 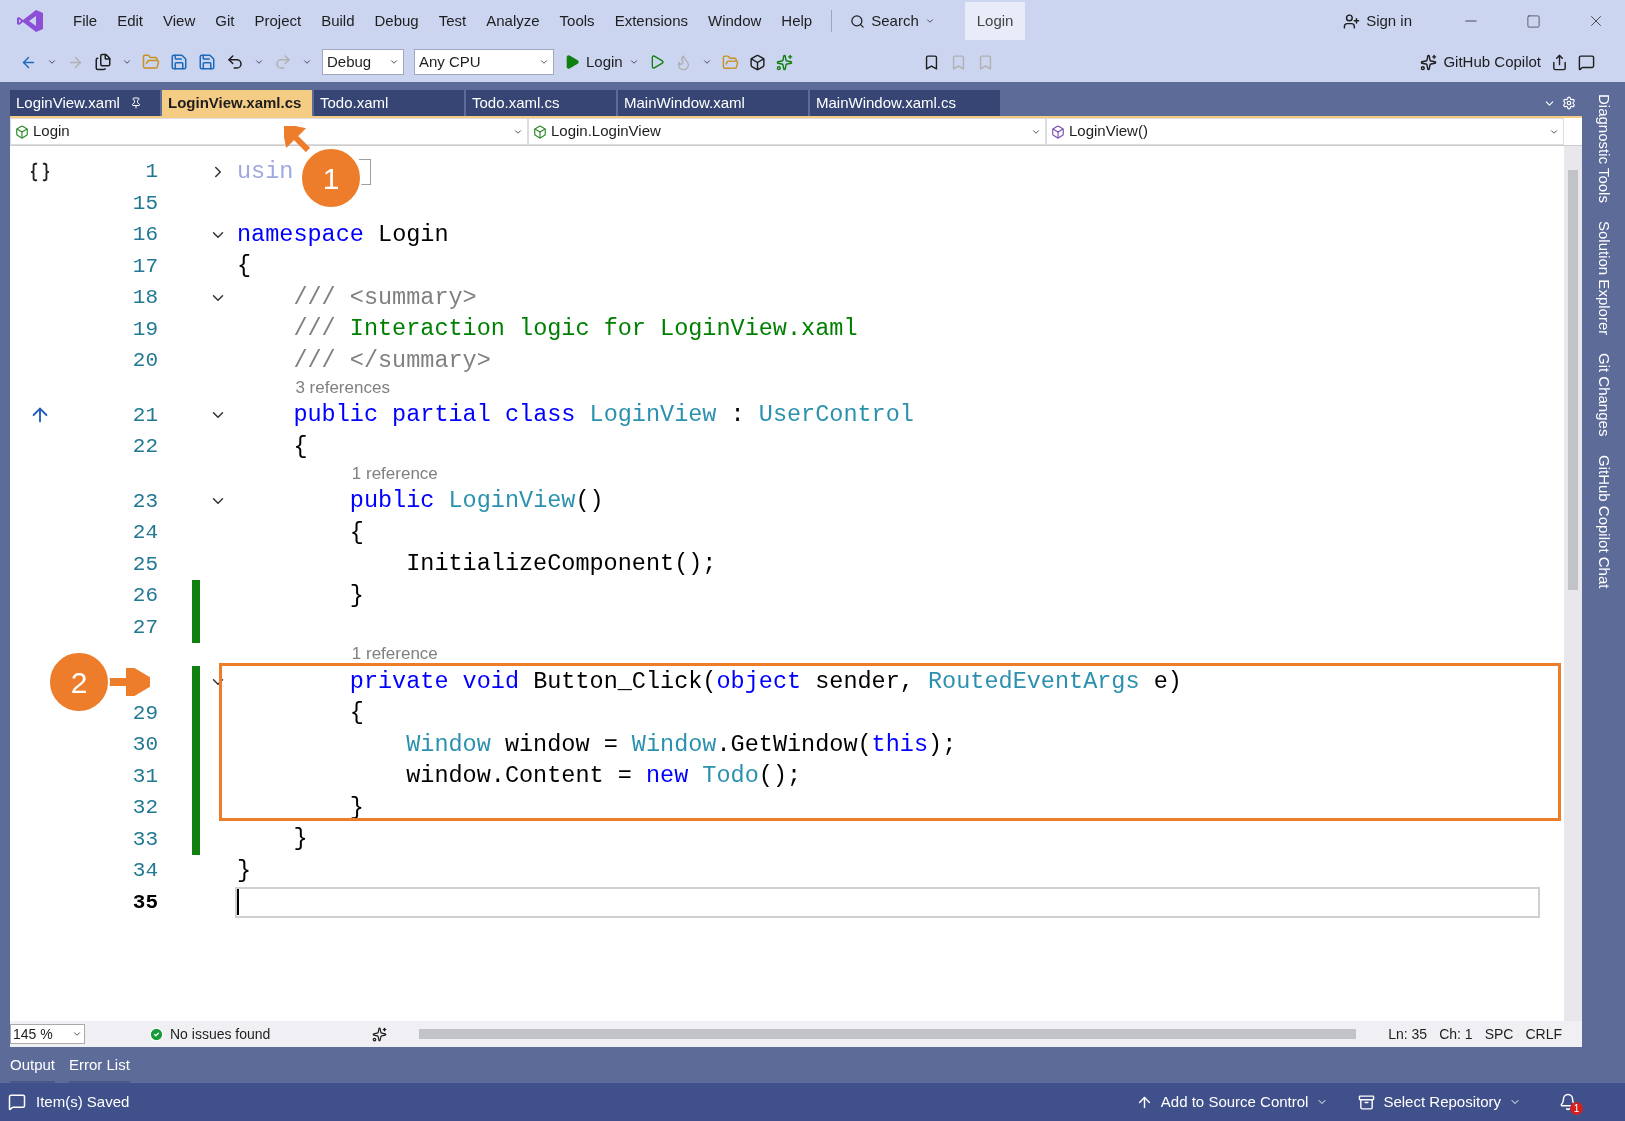 I want to click on line-number: 23, so click(x=145, y=501).